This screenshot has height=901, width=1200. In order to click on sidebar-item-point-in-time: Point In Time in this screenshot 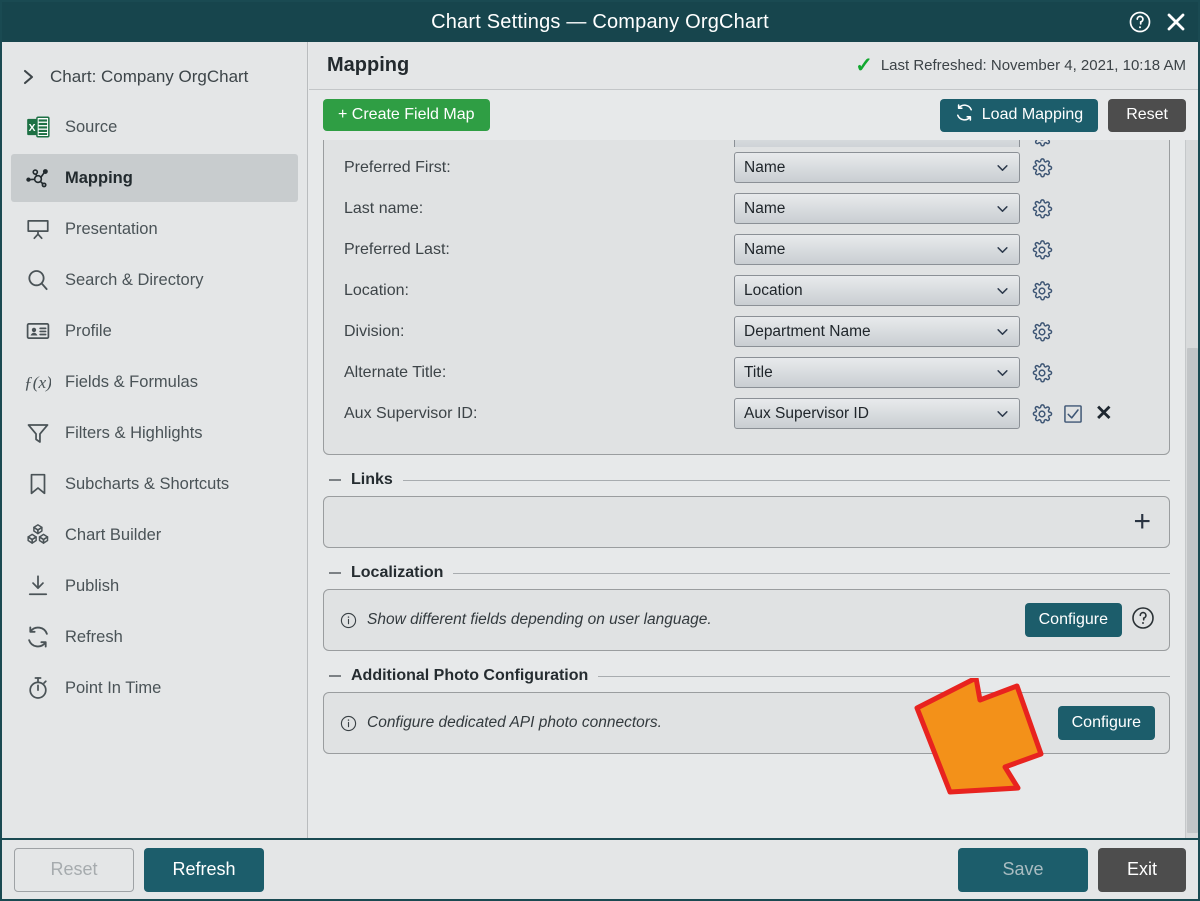, I will do `click(154, 688)`.